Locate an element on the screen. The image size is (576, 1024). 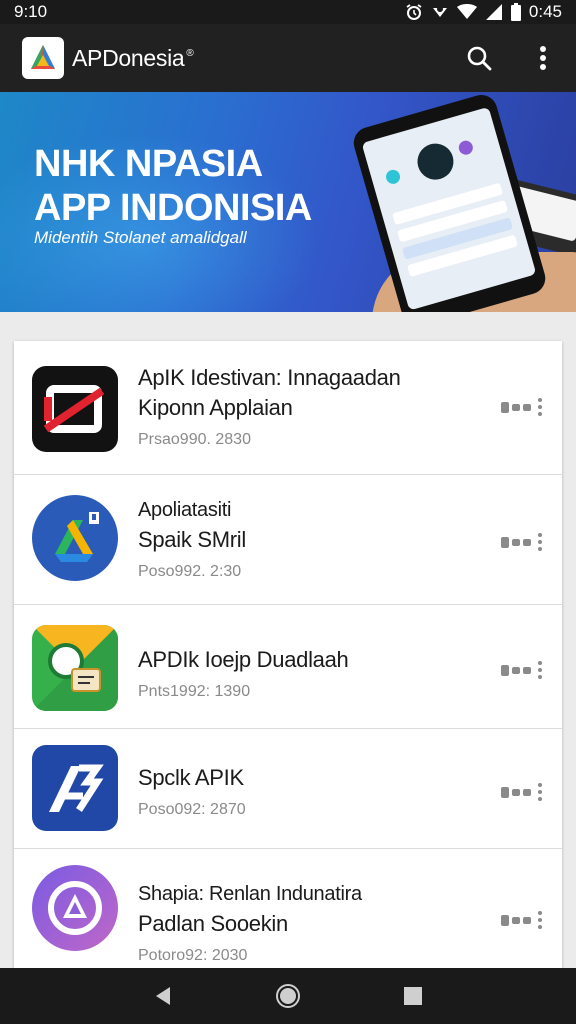
vibrate-icon is located at coordinates (440, 12).